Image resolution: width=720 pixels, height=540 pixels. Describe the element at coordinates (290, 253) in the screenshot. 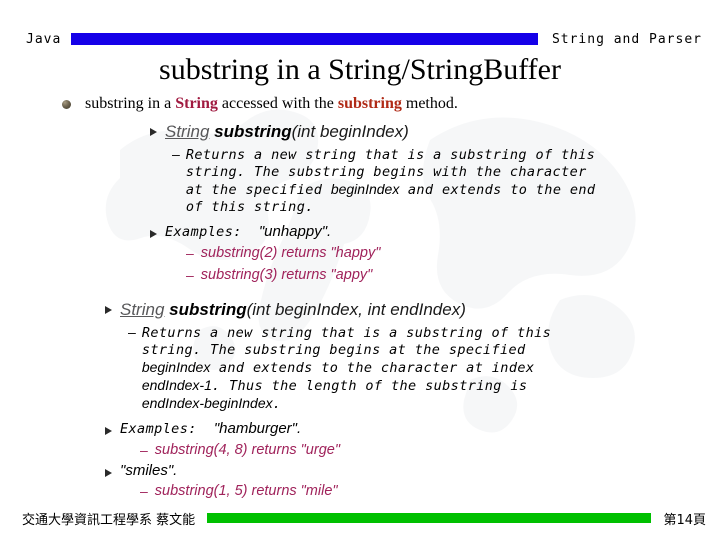

I see `method1-example-0: substring(2) returns "happy"` at that location.